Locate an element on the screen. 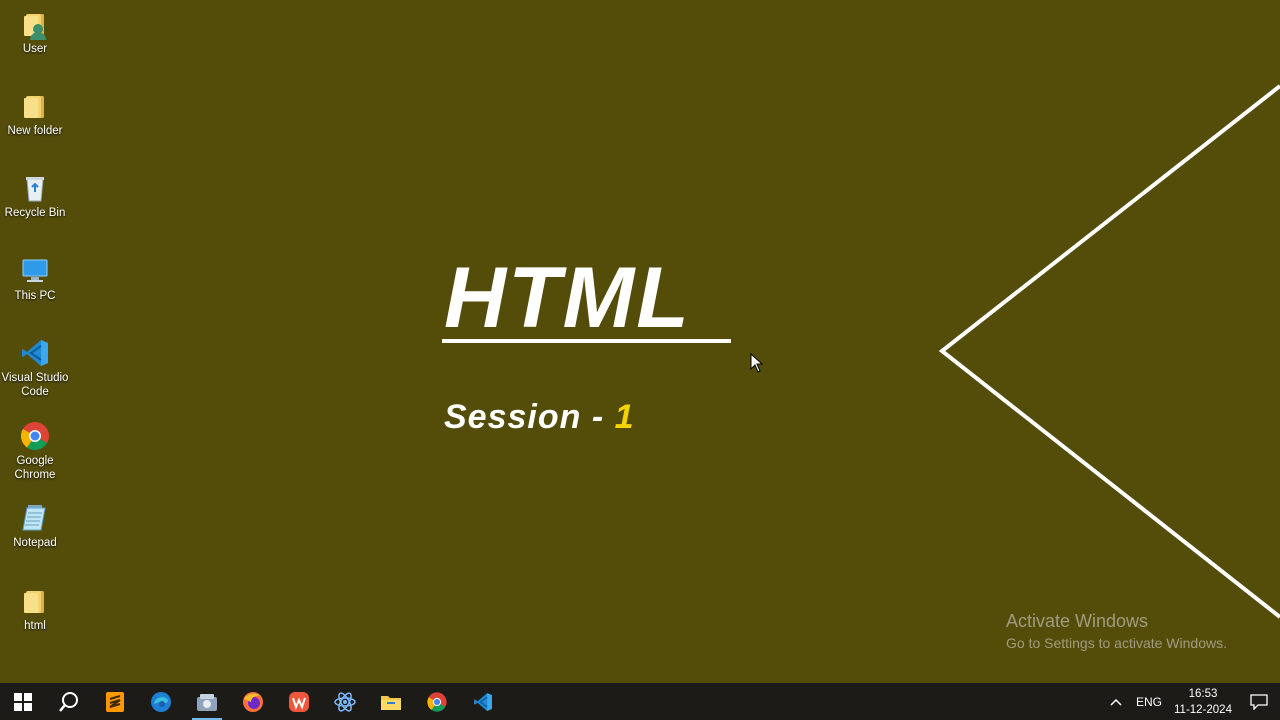 The image size is (1280, 720). start-icon is located at coordinates (23, 701).